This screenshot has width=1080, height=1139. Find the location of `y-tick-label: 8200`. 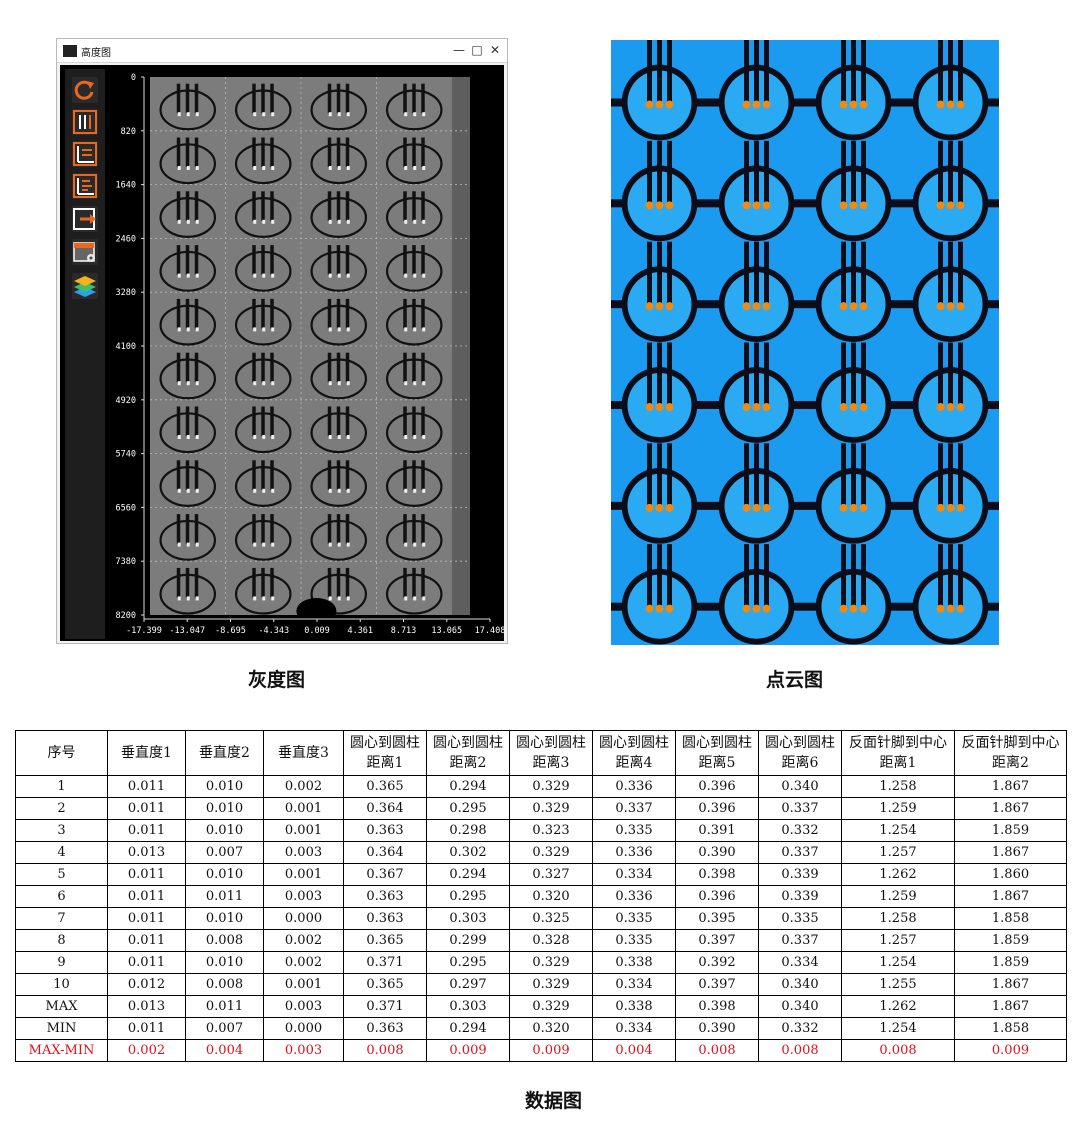

y-tick-label: 8200 is located at coordinates (126, 616).